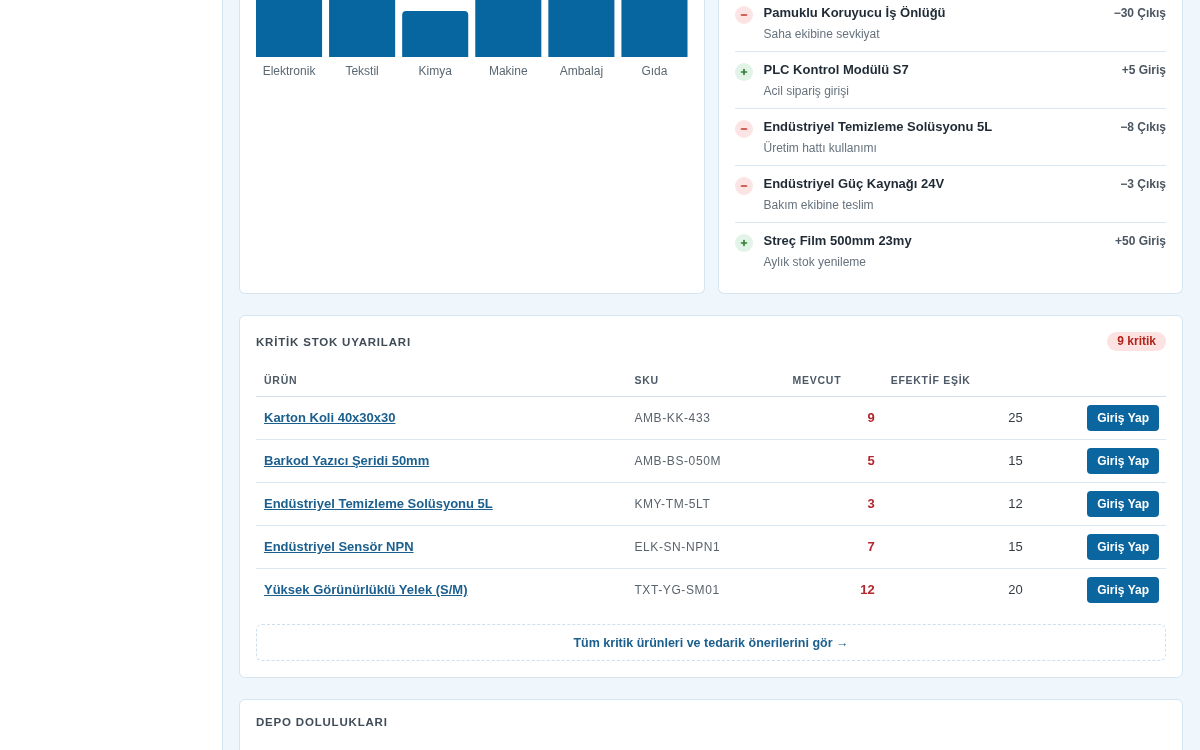 This screenshot has height=750, width=1200. What do you see at coordinates (339, 546) in the screenshot?
I see `product-link: Endüstriyel Sensör NPN` at bounding box center [339, 546].